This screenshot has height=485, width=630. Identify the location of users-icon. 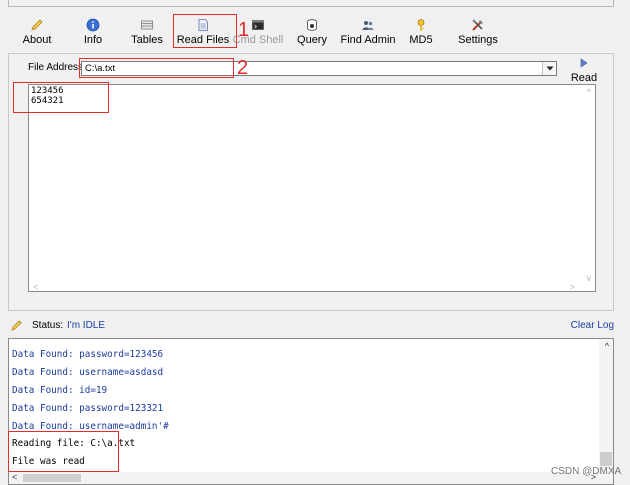
(368, 25).